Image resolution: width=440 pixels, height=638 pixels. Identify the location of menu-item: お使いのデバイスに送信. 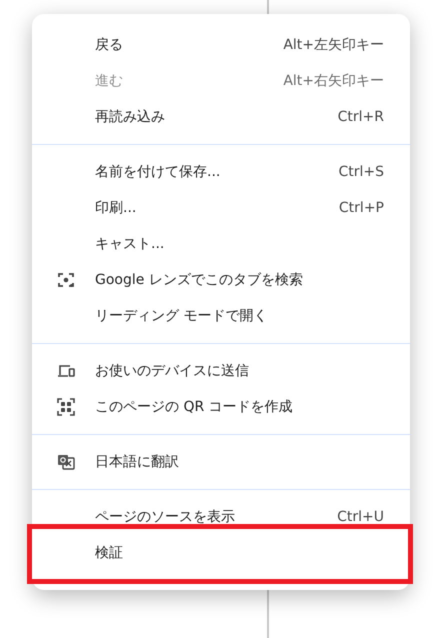
(221, 371).